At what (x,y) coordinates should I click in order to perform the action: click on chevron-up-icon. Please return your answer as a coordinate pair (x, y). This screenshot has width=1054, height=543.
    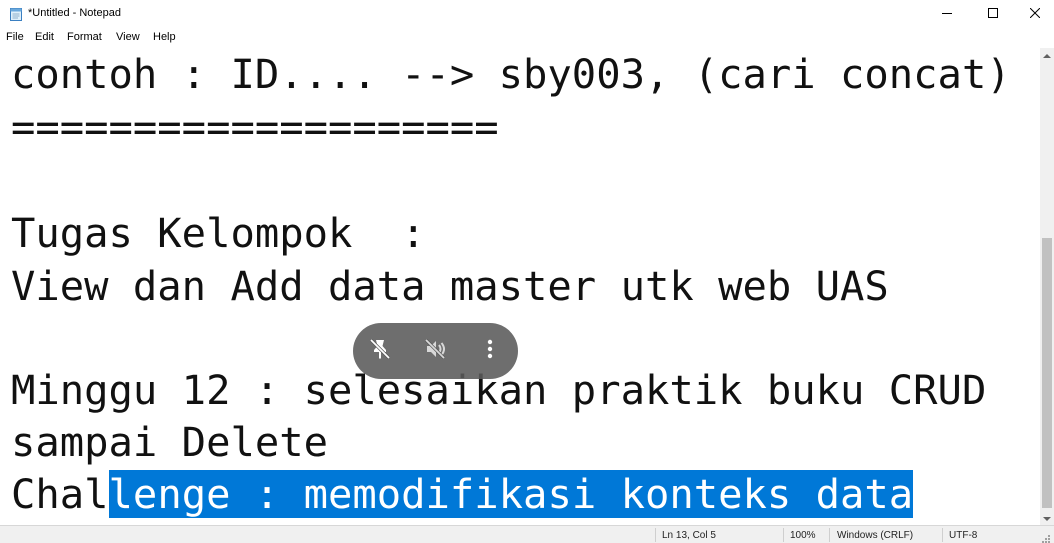
    Looking at the image, I should click on (1047, 55).